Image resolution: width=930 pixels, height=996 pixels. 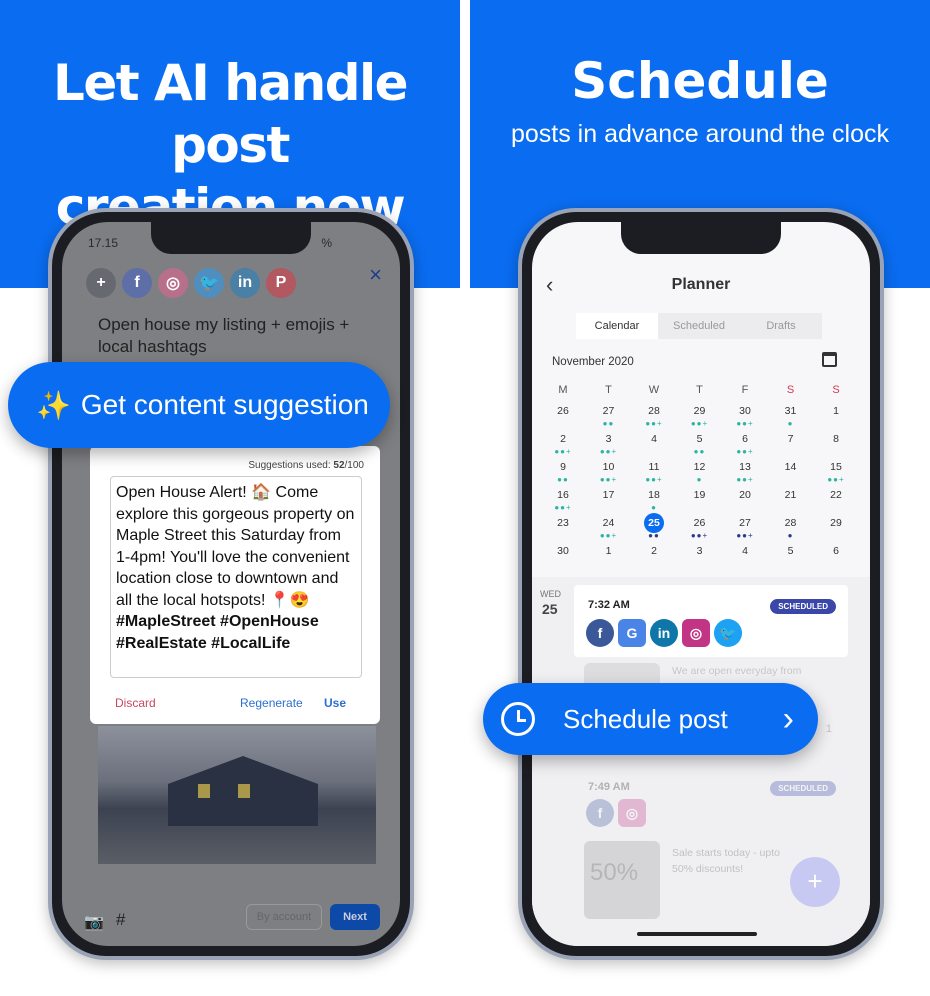 I want to click on post-card: 7:32 AM SCHEDULED f Gin ◎ 🐦, so click(x=711, y=621).